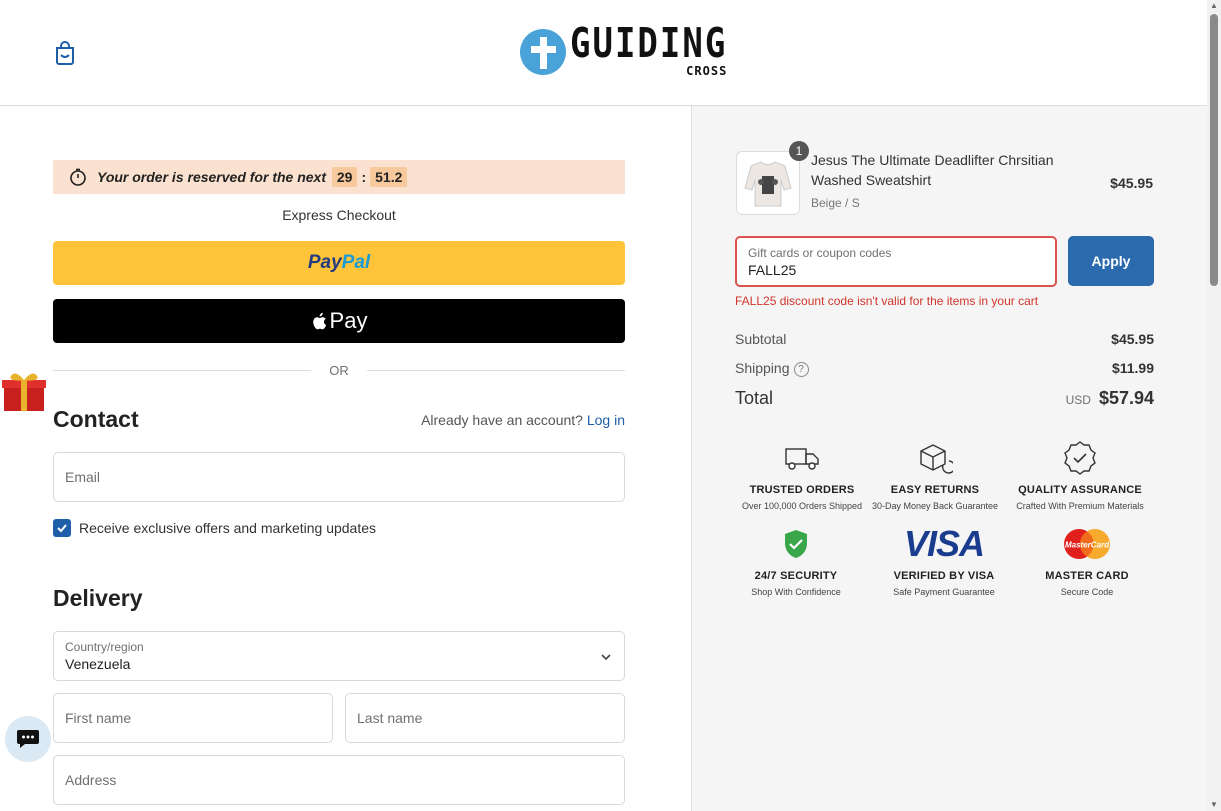 Image resolution: width=1221 pixels, height=811 pixels. Describe the element at coordinates (935, 475) in the screenshot. I see `badge-easy-returns: EASY RETURNS 30-Day Money Back Guarantee` at that location.